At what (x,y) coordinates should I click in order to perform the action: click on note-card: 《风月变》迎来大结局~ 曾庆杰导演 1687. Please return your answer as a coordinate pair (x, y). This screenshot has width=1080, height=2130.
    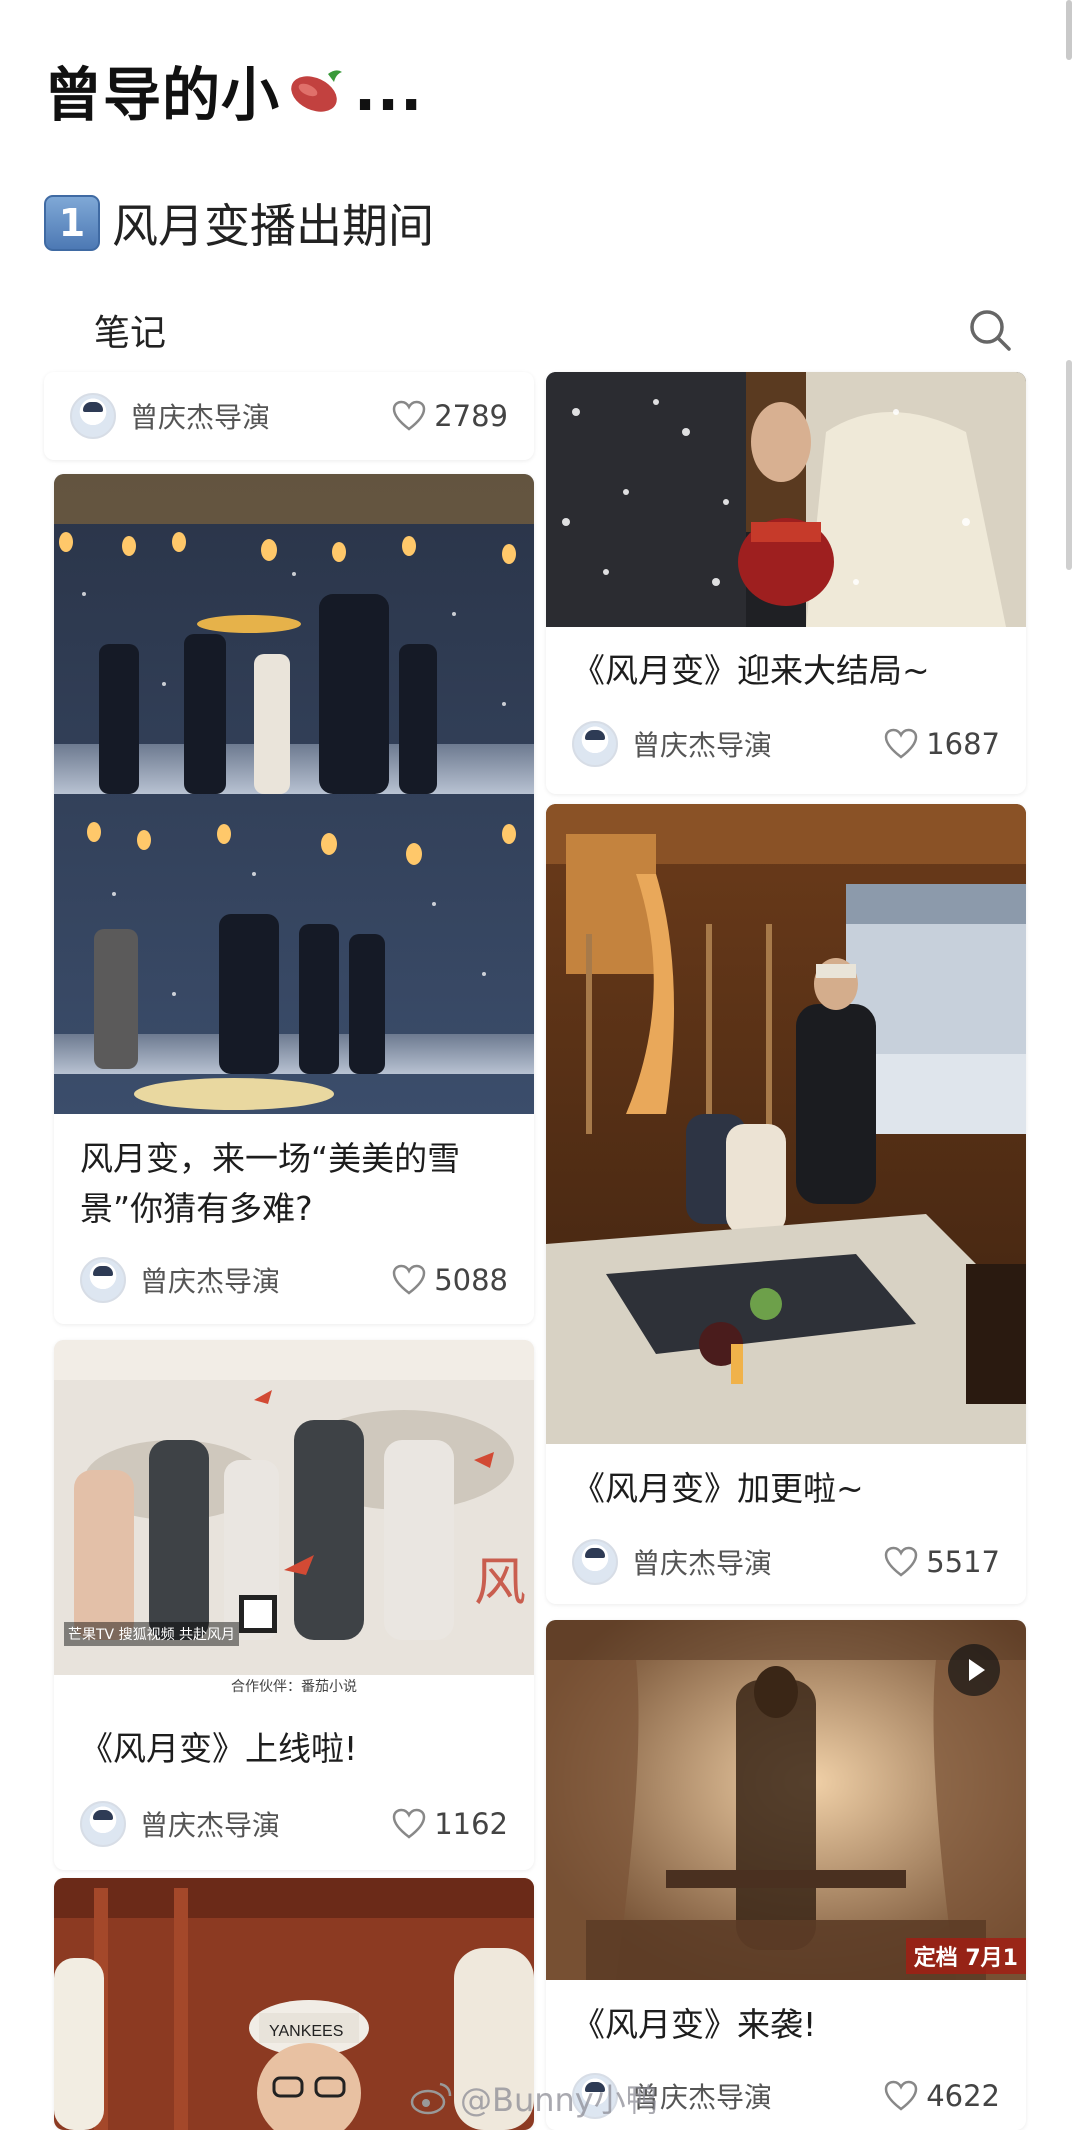
    Looking at the image, I should click on (786, 583).